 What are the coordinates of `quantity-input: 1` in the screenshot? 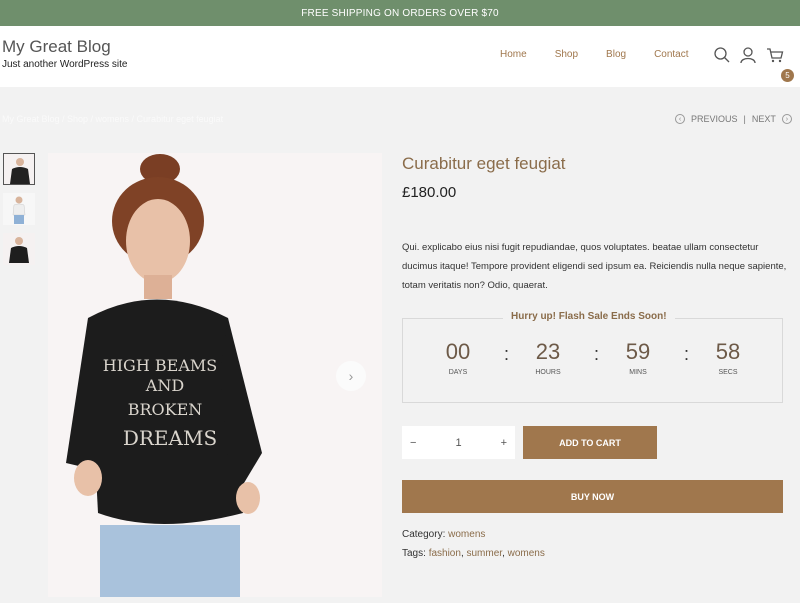 It's located at (458, 443).